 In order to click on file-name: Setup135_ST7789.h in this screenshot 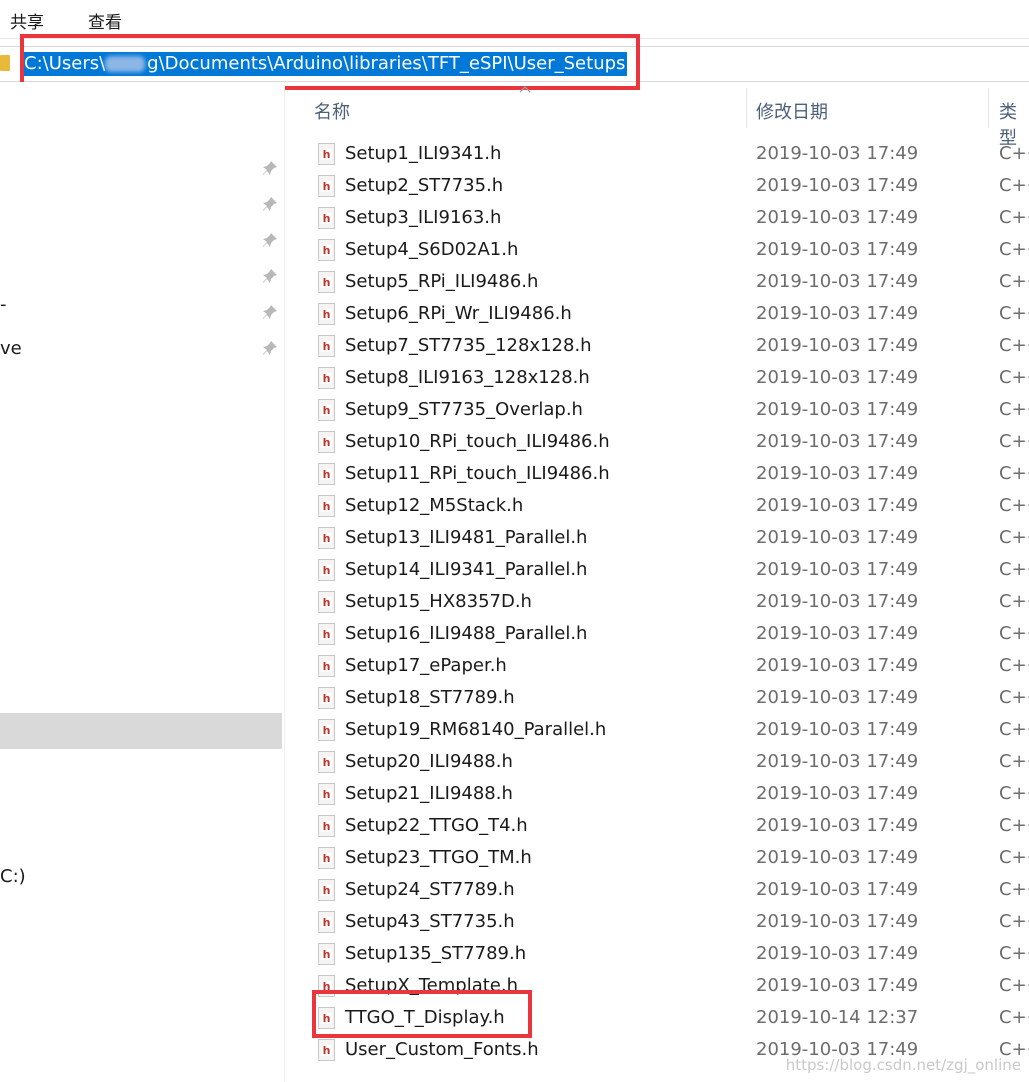, I will do `click(435, 953)`.